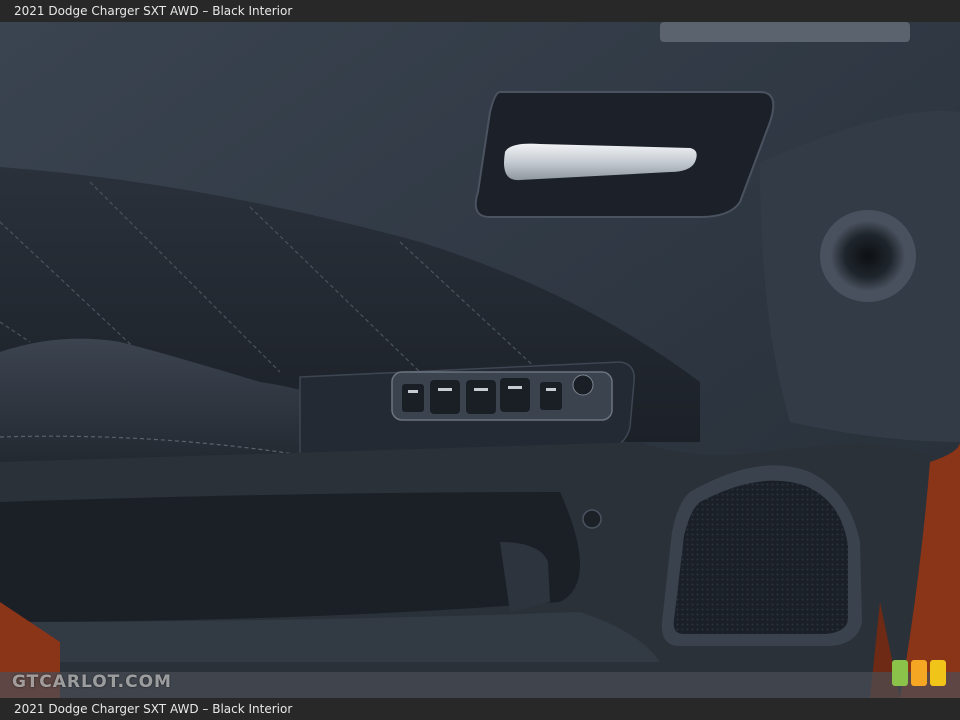 The image size is (960, 720). I want to click on site-logo, so click(919, 673).